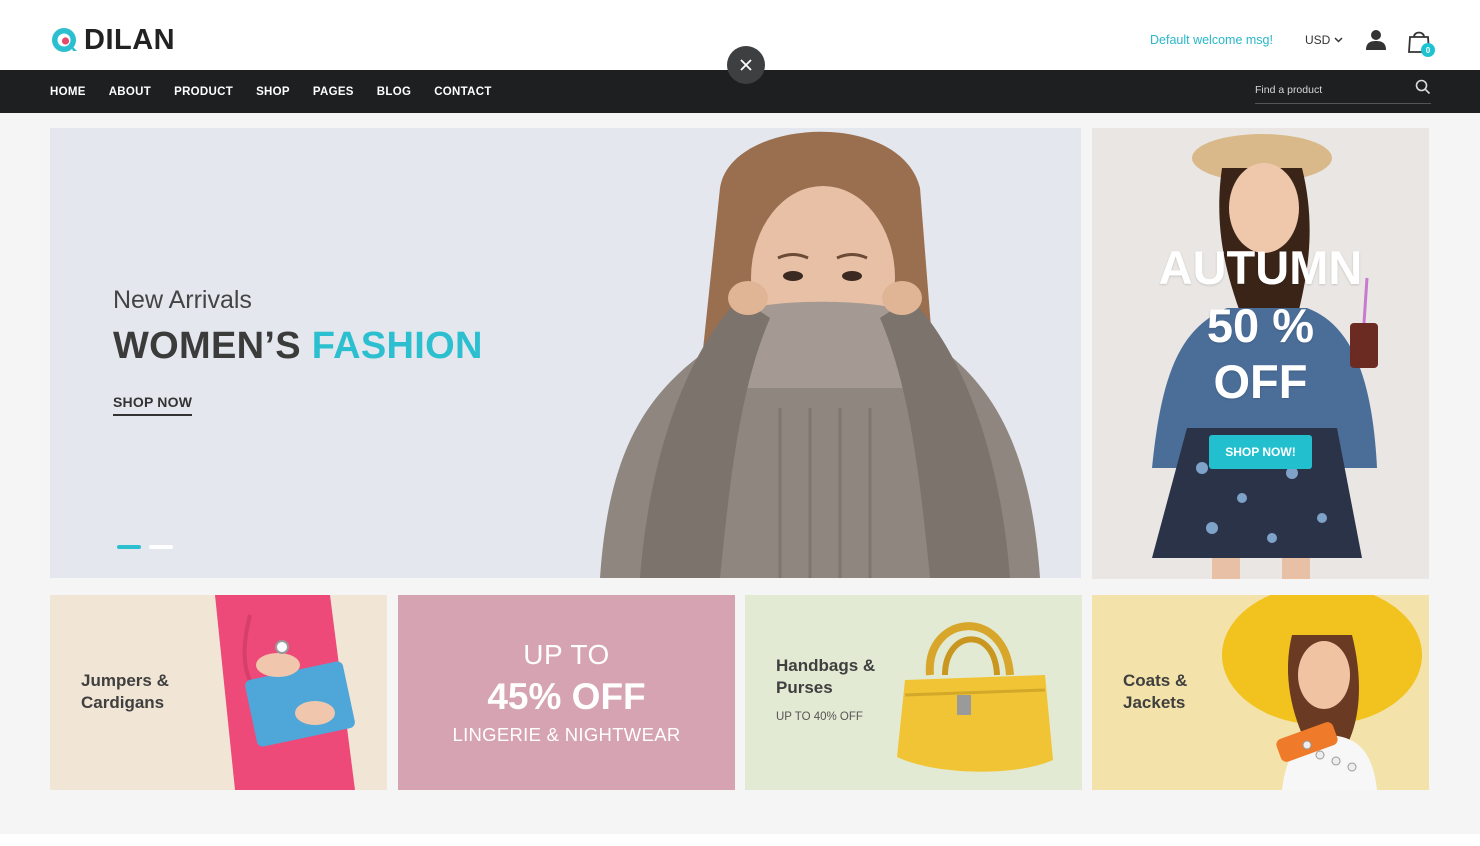  I want to click on category-tile-coats: Coats & Jackets, so click(1260, 692).